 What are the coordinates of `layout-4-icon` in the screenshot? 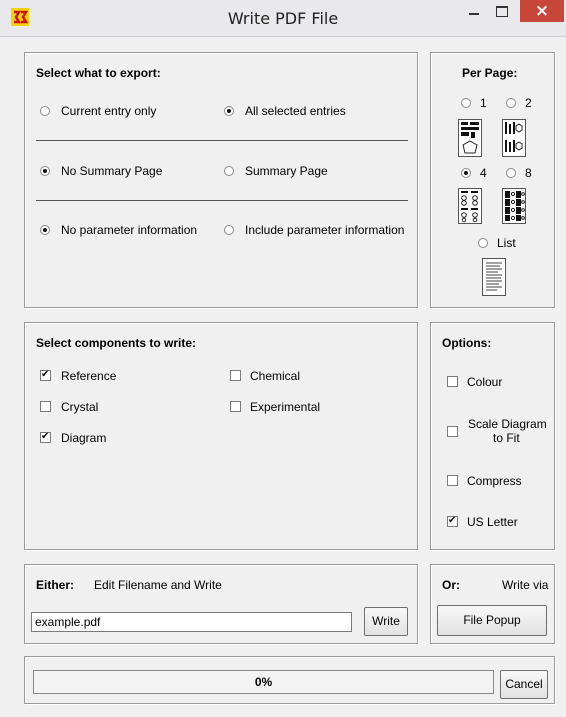 It's located at (470, 206).